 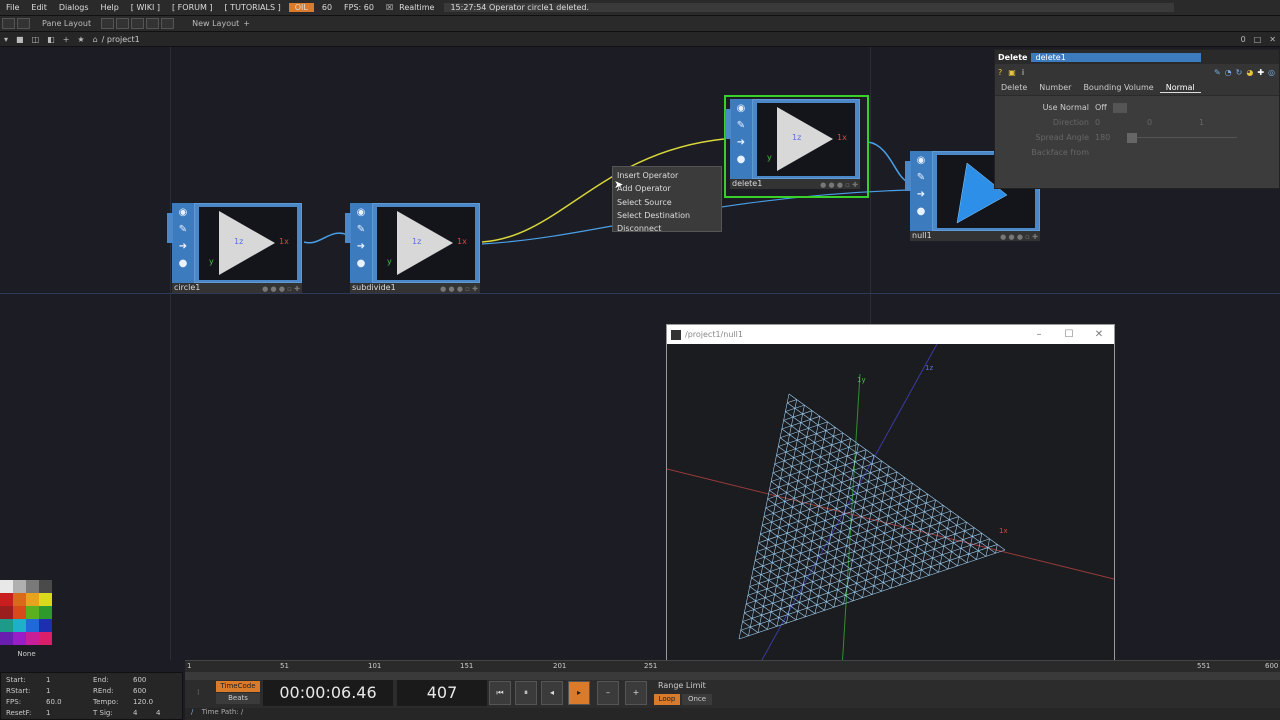 I want to click on plus-icon: +, so click(x=636, y=693).